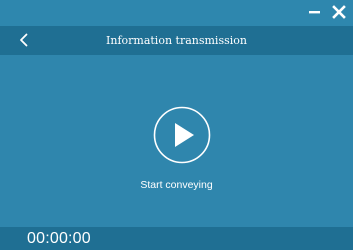 This screenshot has width=353, height=250. I want to click on chevron-left-icon, so click(24, 40).